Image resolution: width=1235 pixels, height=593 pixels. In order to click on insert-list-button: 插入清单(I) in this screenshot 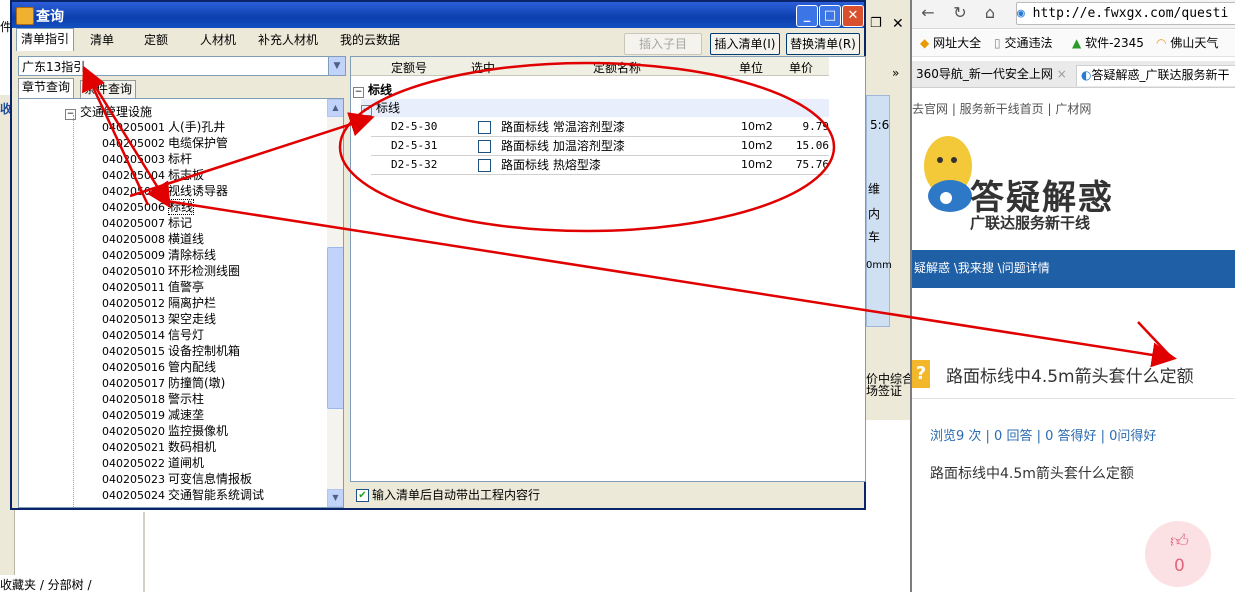, I will do `click(745, 44)`.